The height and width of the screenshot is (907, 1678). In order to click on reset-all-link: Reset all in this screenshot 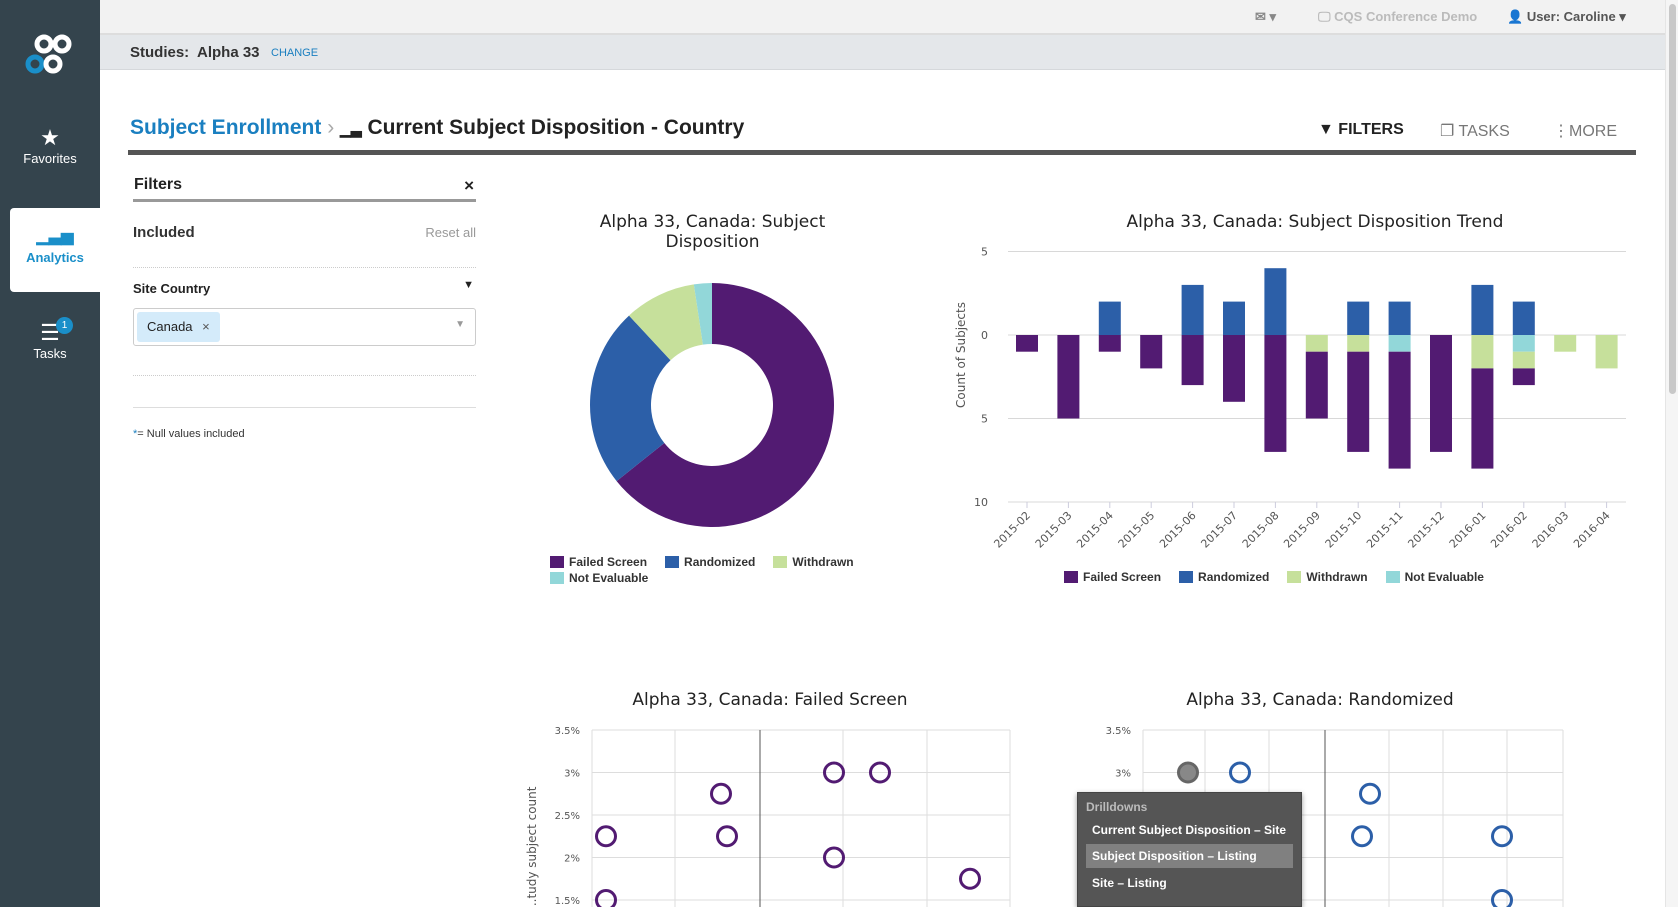, I will do `click(450, 232)`.